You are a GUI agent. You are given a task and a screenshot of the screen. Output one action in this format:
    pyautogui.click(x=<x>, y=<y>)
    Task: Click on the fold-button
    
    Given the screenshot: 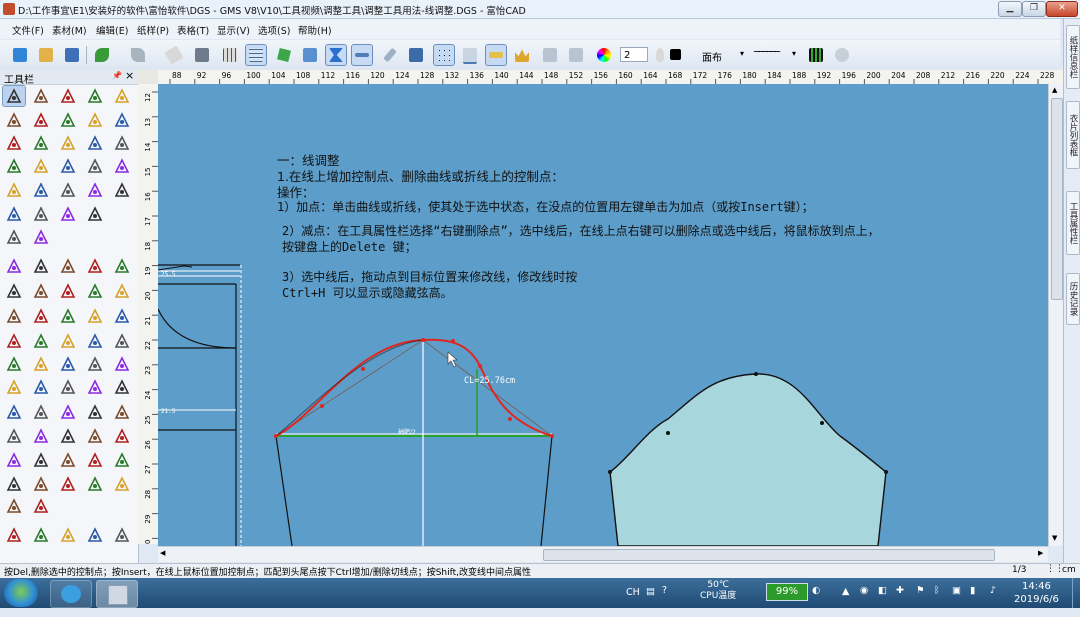 What is the action you would take?
    pyautogui.click(x=576, y=55)
    